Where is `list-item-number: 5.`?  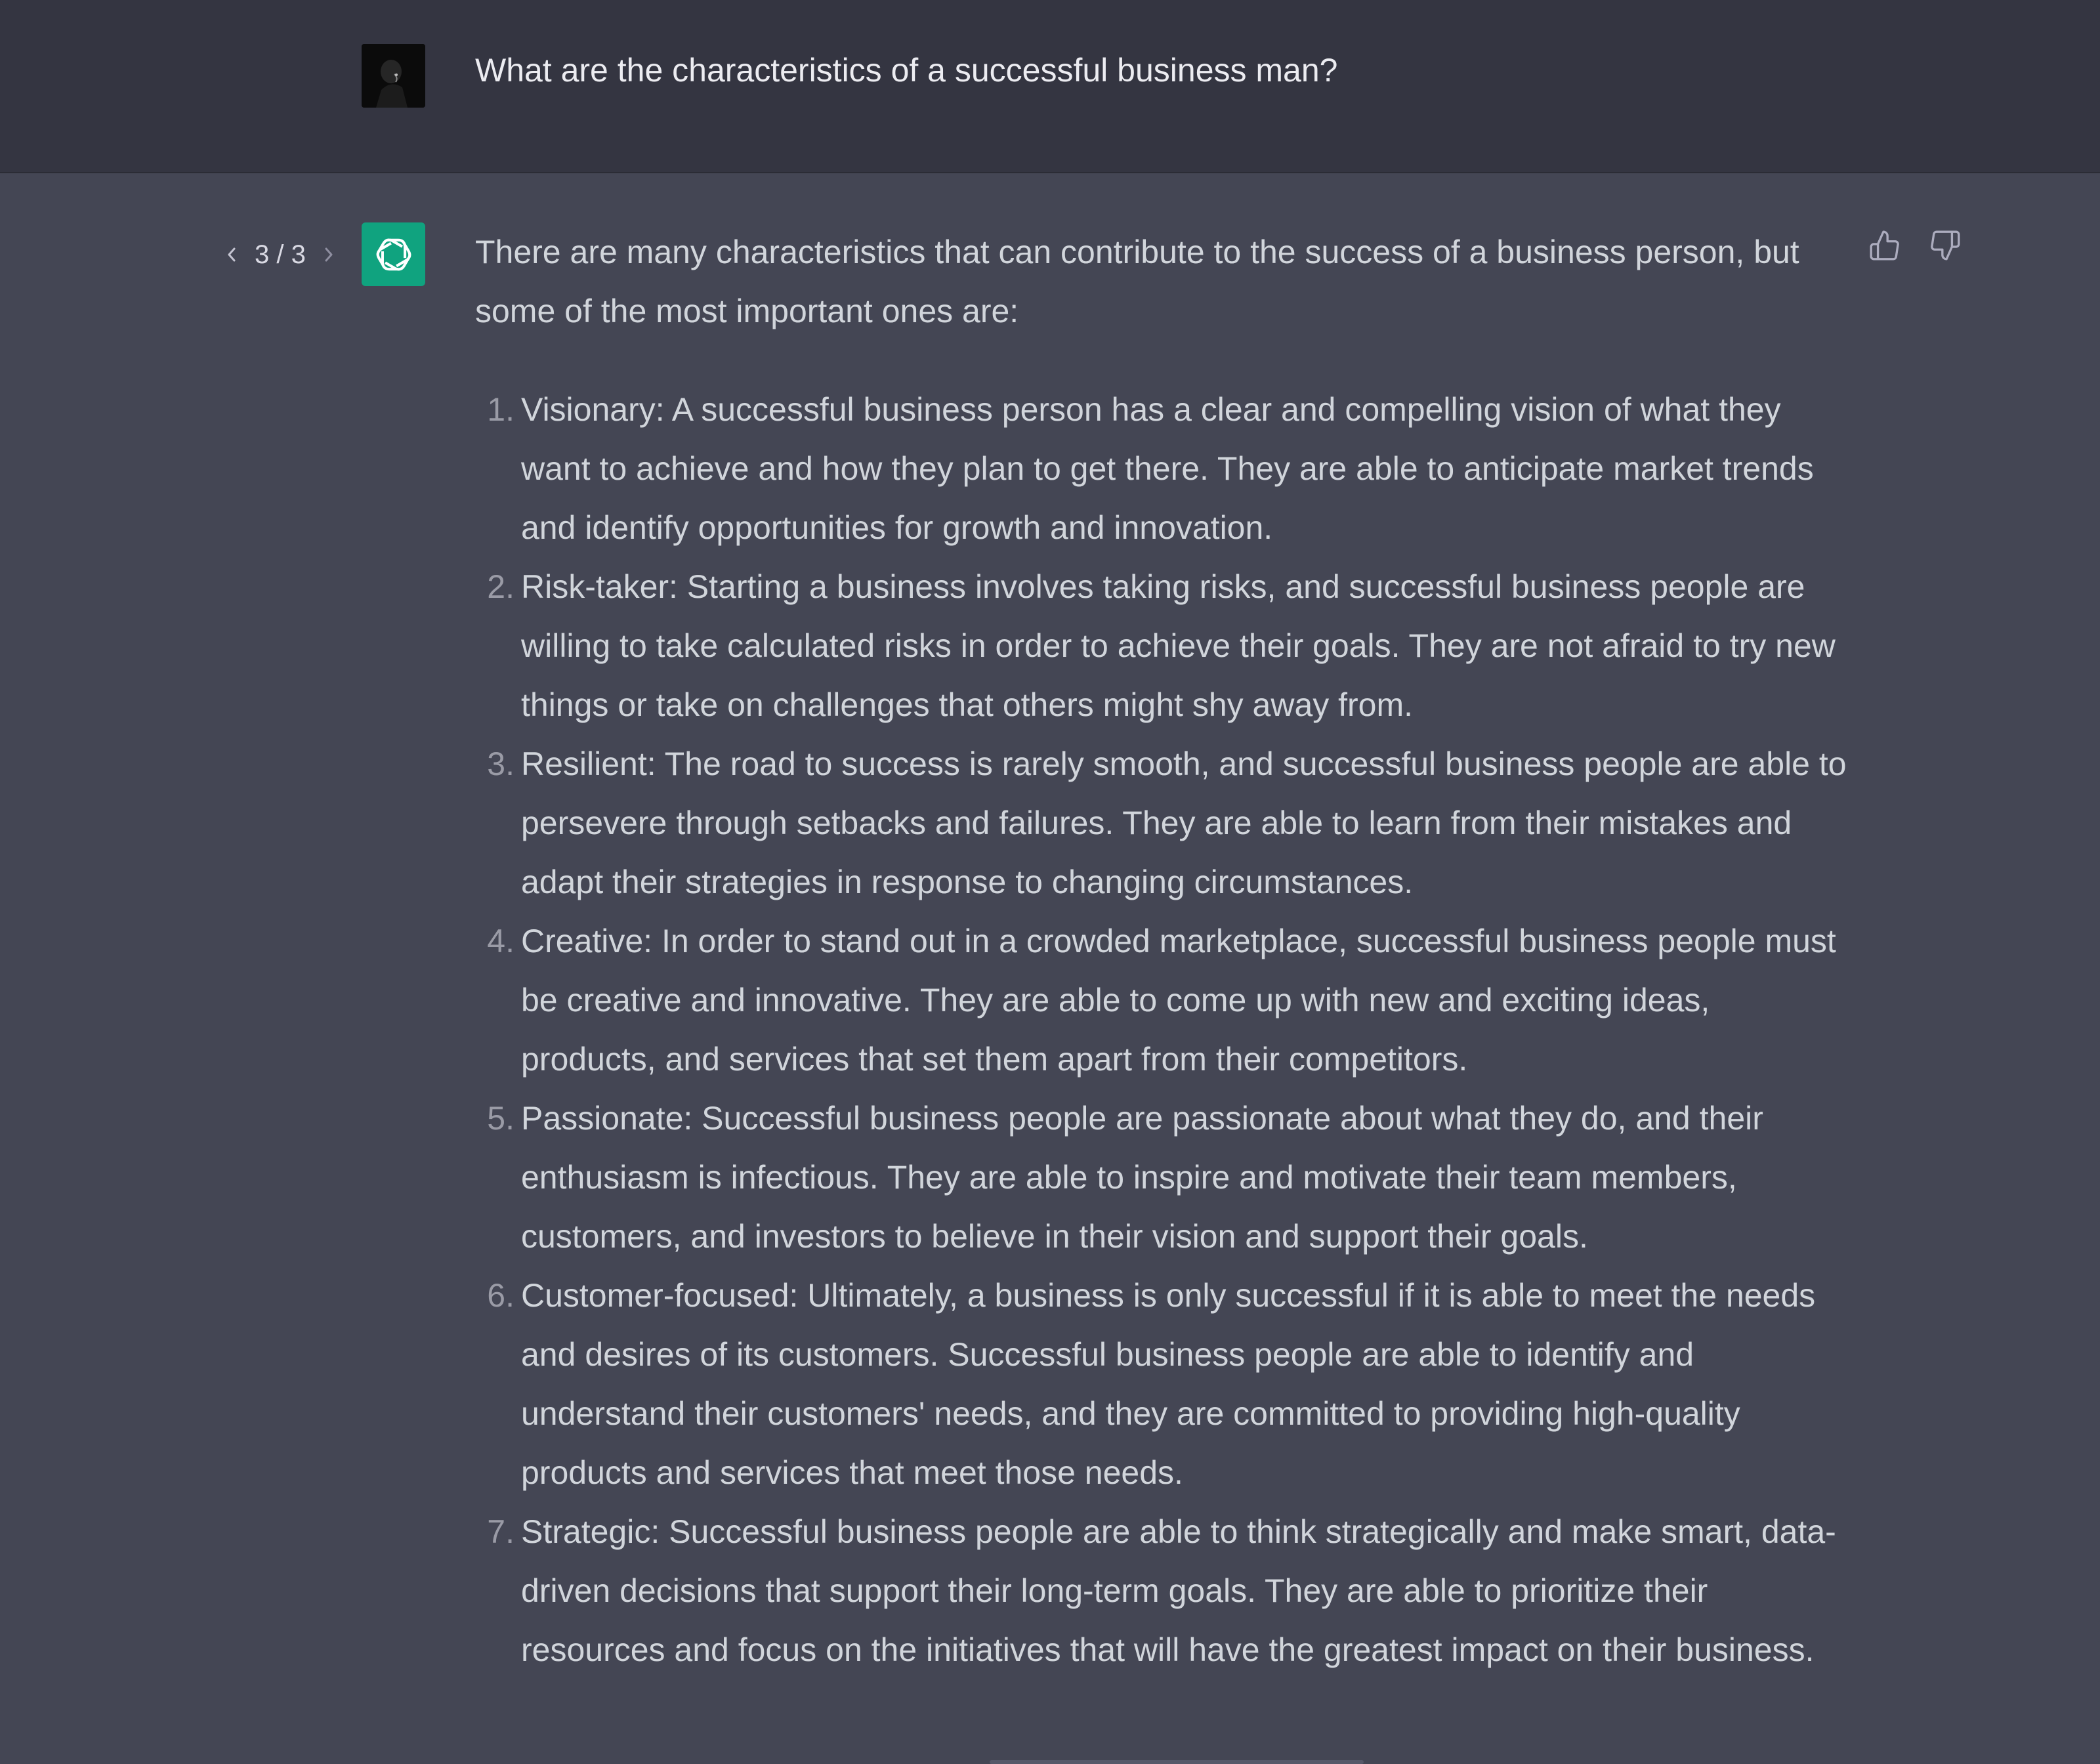 list-item-number: 5. is located at coordinates (500, 1118).